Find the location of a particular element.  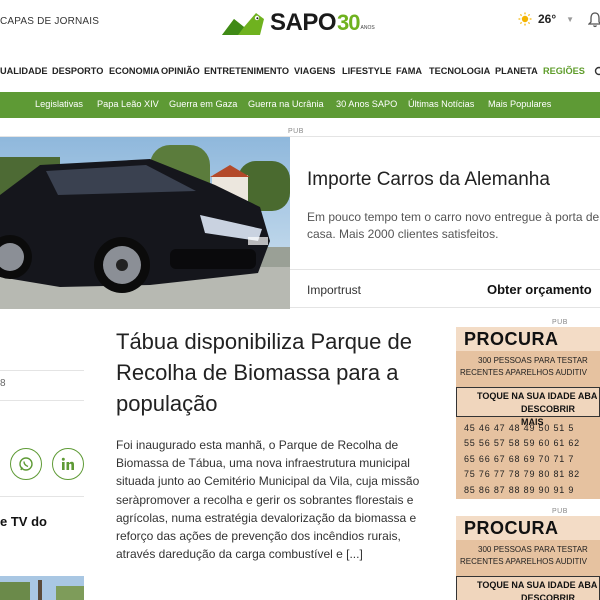

search-icon is located at coordinates (597, 73).